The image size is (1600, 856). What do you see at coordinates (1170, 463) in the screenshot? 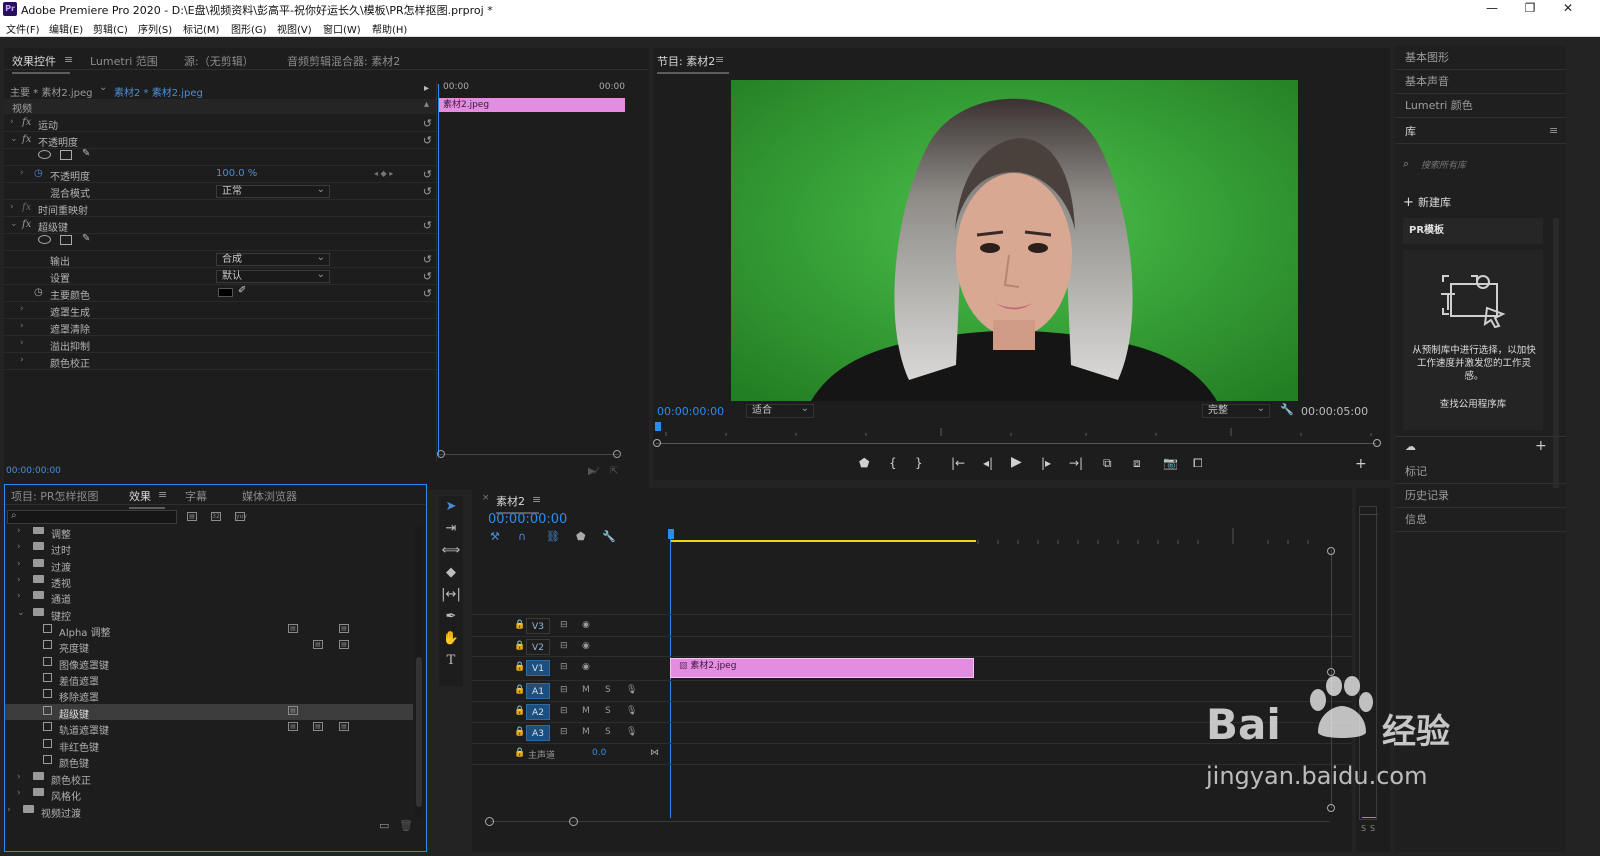
I see `camera-icon: 📷` at bounding box center [1170, 463].